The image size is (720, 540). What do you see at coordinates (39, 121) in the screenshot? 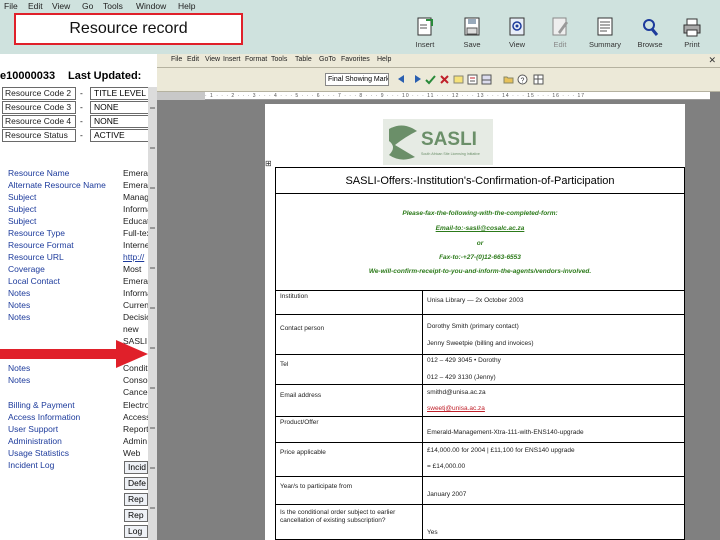
I see `code-key: Resource Code 4` at bounding box center [39, 121].